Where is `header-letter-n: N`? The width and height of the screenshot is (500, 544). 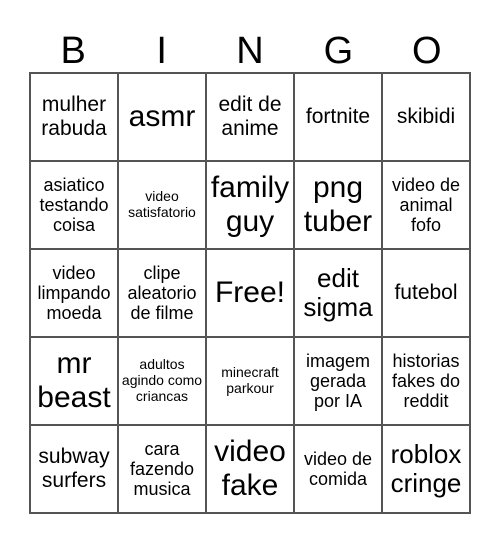 header-letter-n: N is located at coordinates (250, 51).